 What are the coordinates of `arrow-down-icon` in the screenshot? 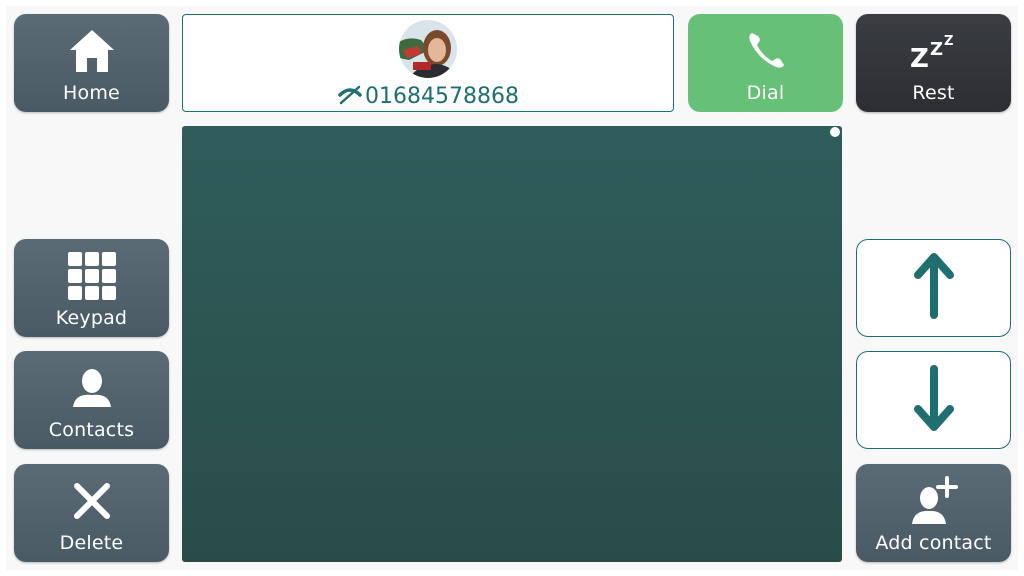 It's located at (933, 400).